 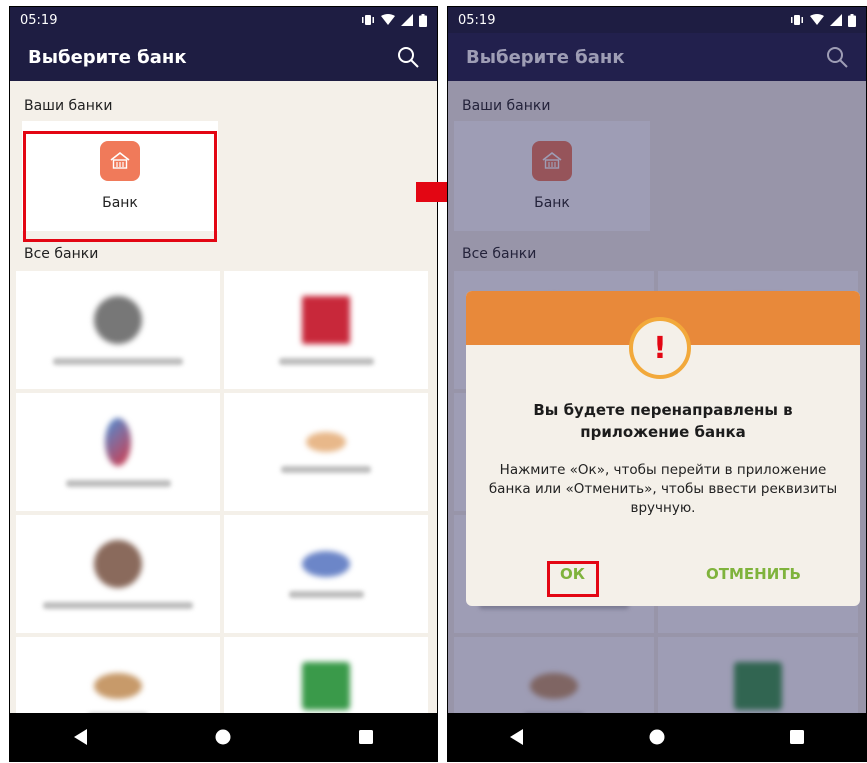 I want to click on highlight-box-ok, so click(x=573, y=579).